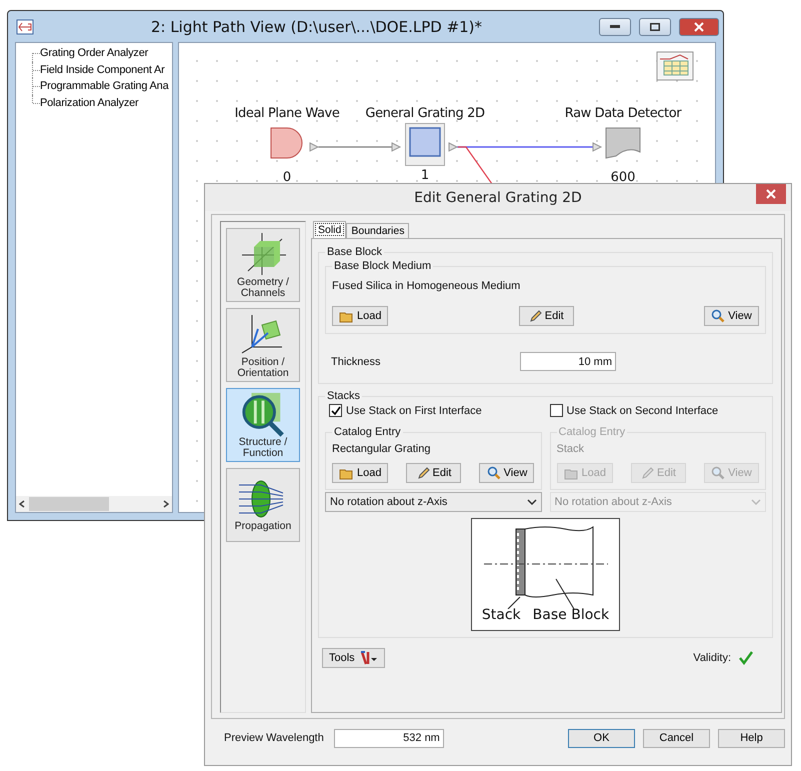 This screenshot has height=771, width=801. I want to click on category-button: Propagation, so click(263, 505).